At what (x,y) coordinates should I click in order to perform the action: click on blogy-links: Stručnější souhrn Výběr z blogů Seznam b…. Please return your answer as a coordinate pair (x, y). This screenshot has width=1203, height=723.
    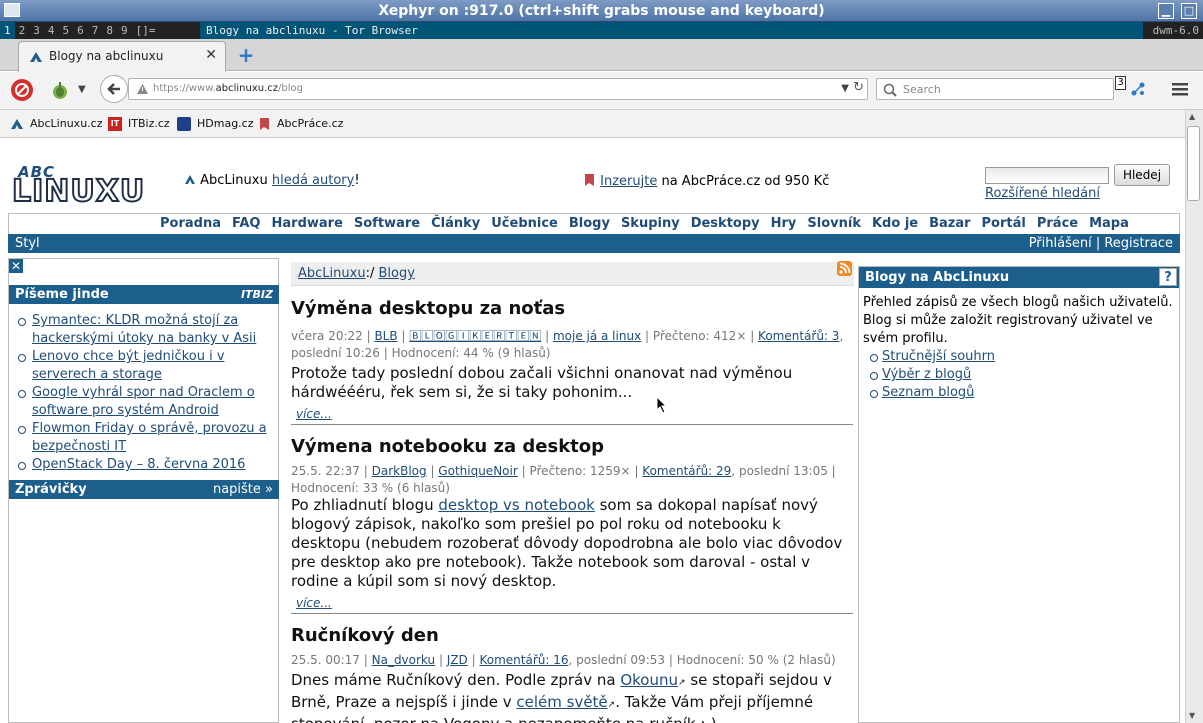
    Looking at the image, I should click on (931, 375).